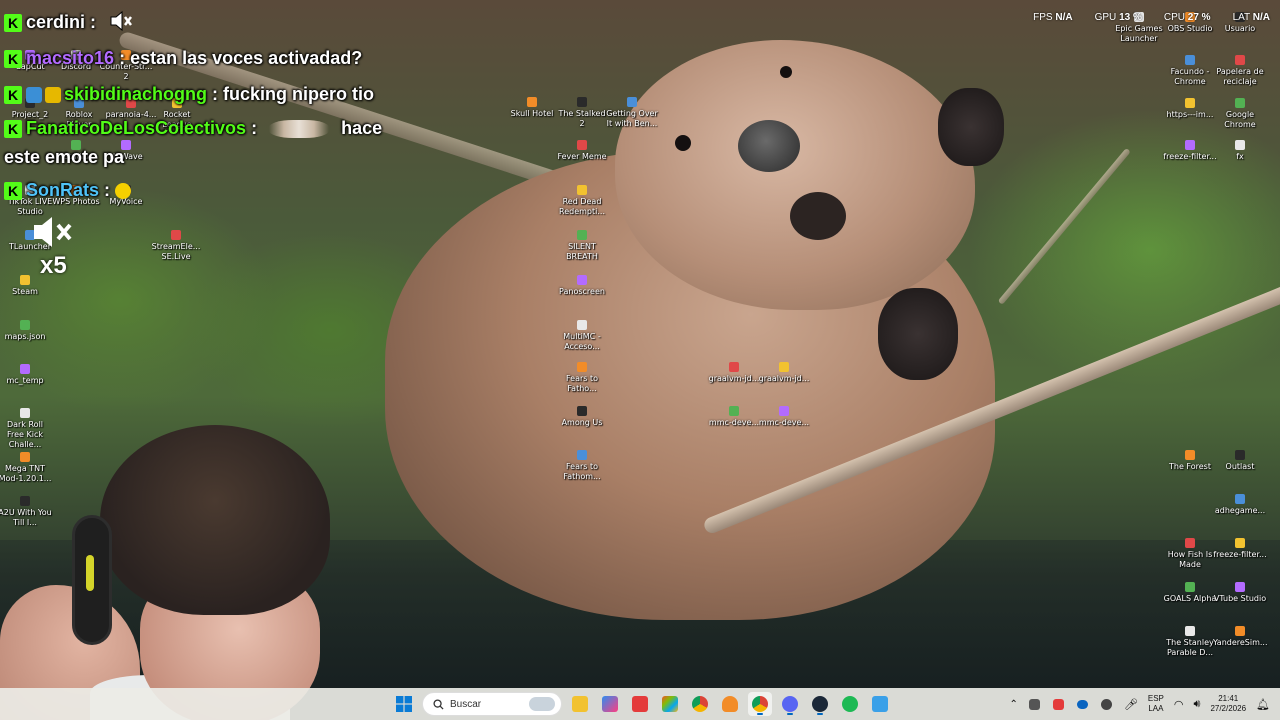 The image size is (1280, 720). I want to click on flame-icon, so click(730, 704).